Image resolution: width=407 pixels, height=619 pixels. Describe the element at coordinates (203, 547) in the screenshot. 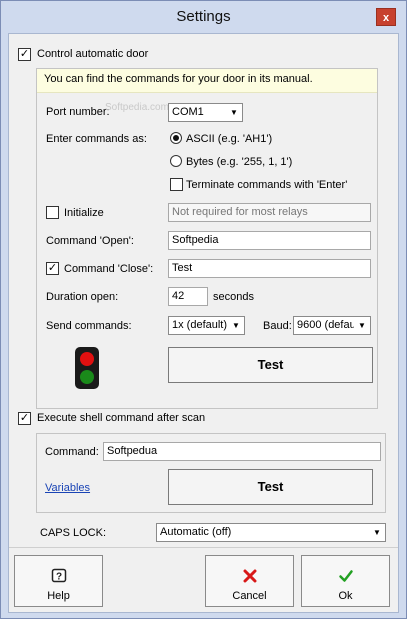

I see `footer-separator` at that location.